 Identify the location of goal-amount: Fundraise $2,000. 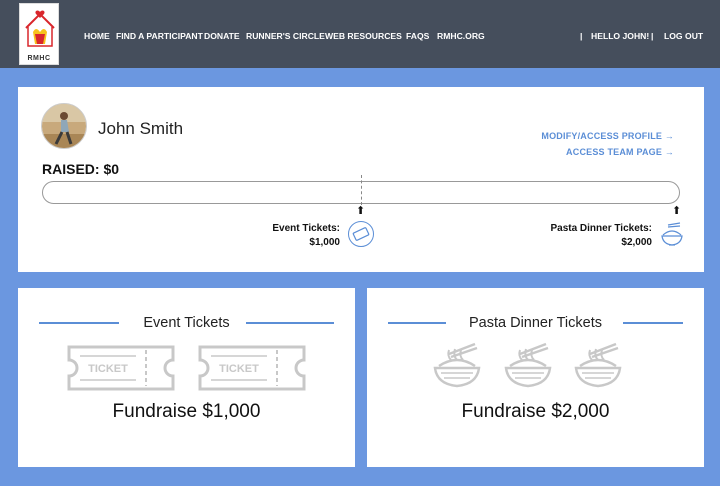
(535, 411).